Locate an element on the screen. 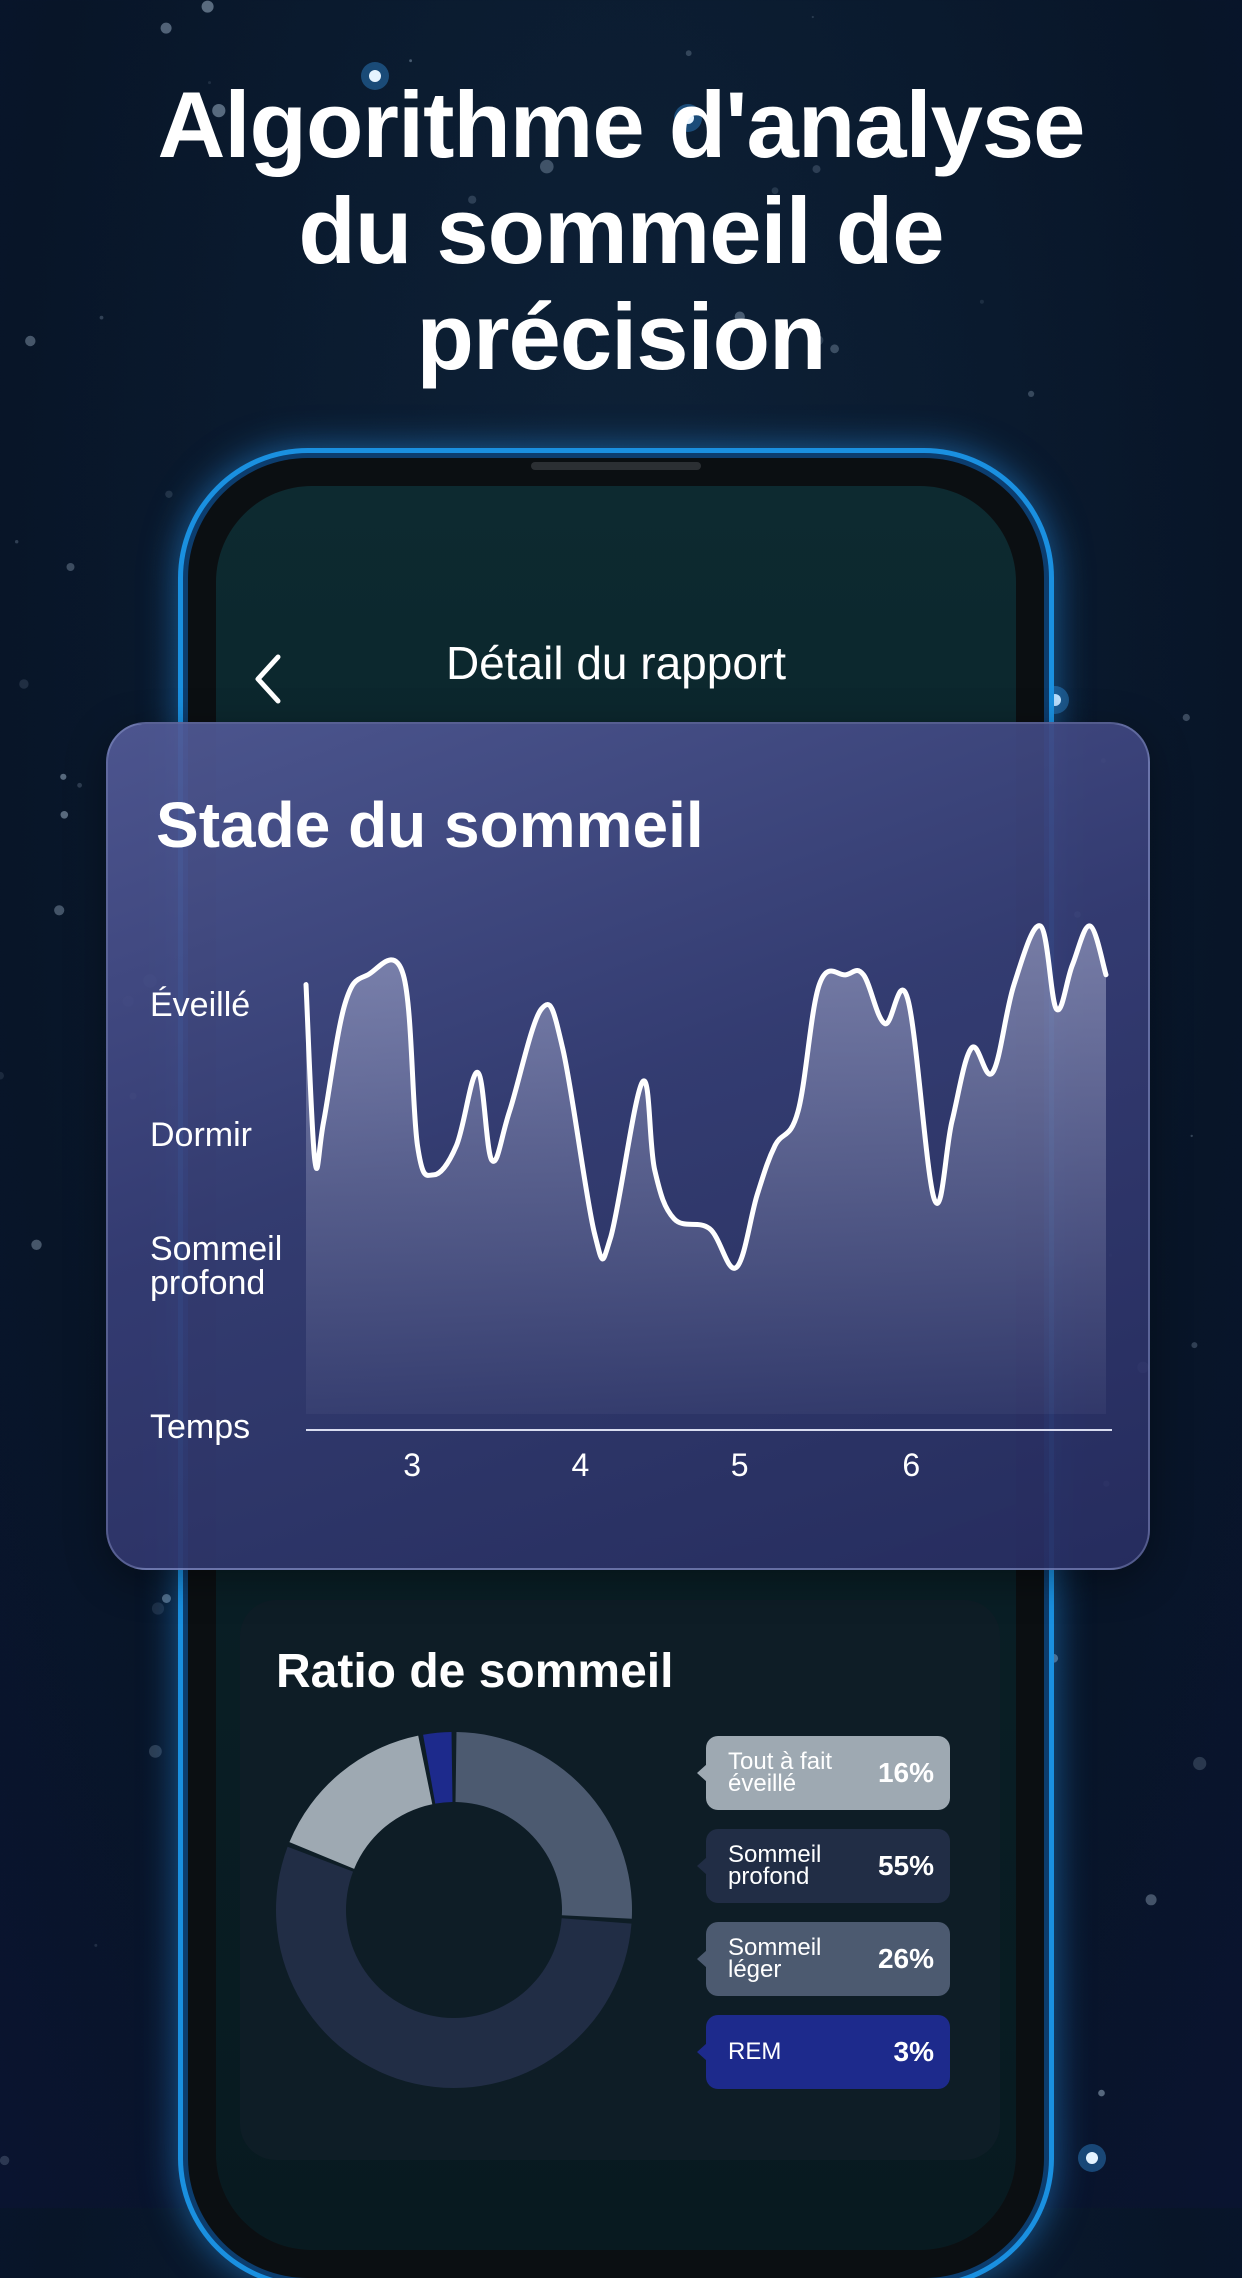  nav-title: Détail du rapport is located at coordinates (616, 663).